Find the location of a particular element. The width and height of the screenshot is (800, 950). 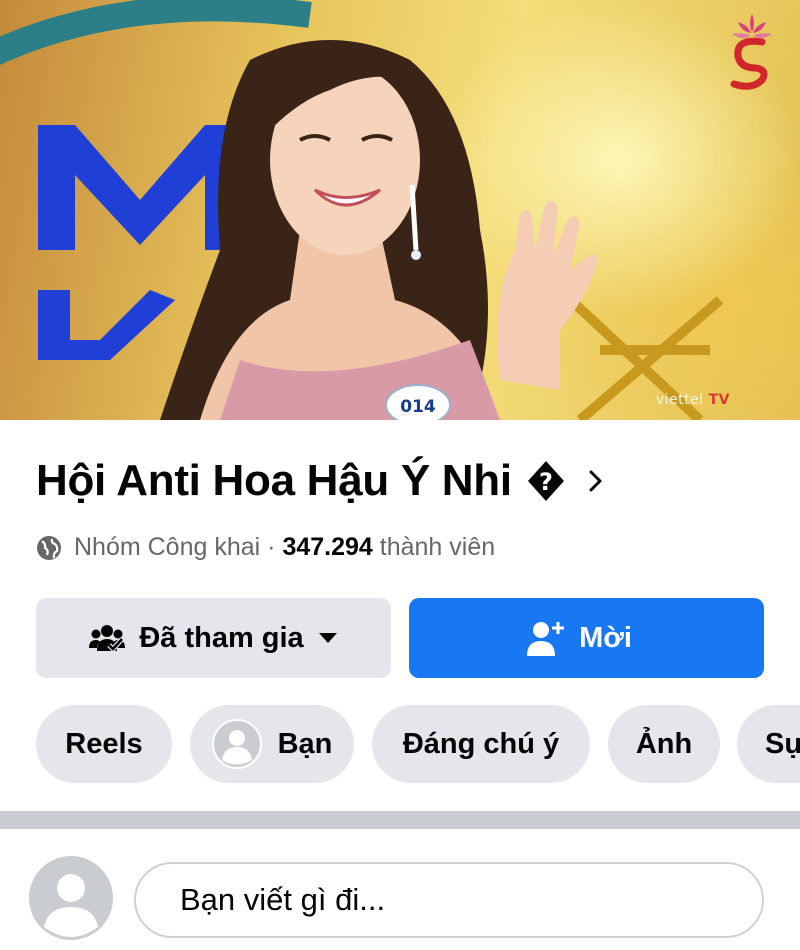

privacy-label: Nhóm Công khai is located at coordinates (167, 547).